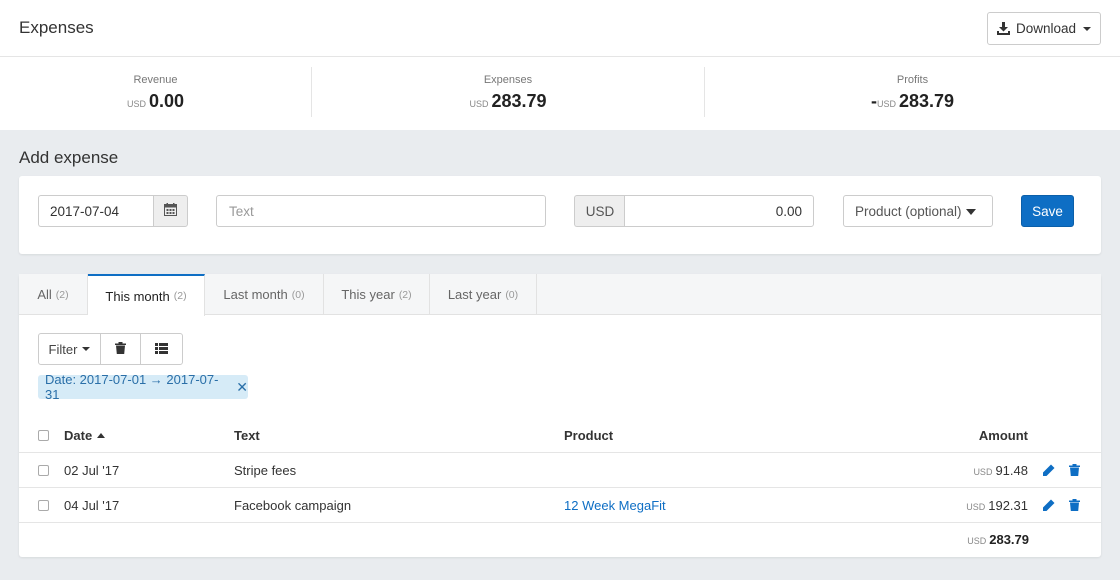 This screenshot has width=1120, height=580. Describe the element at coordinates (255, 294) in the screenshot. I see `tab-label: Last month` at that location.